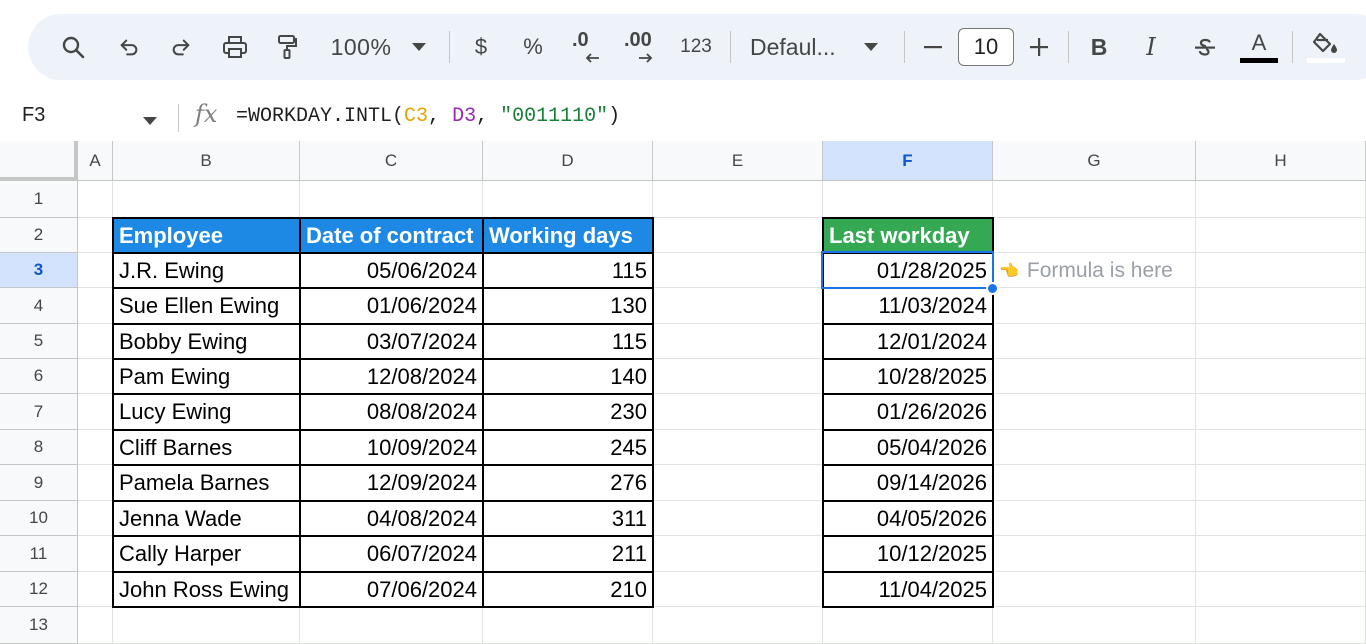 This screenshot has height=644, width=1366. Describe the element at coordinates (992, 288) in the screenshot. I see `fill-handle` at that location.